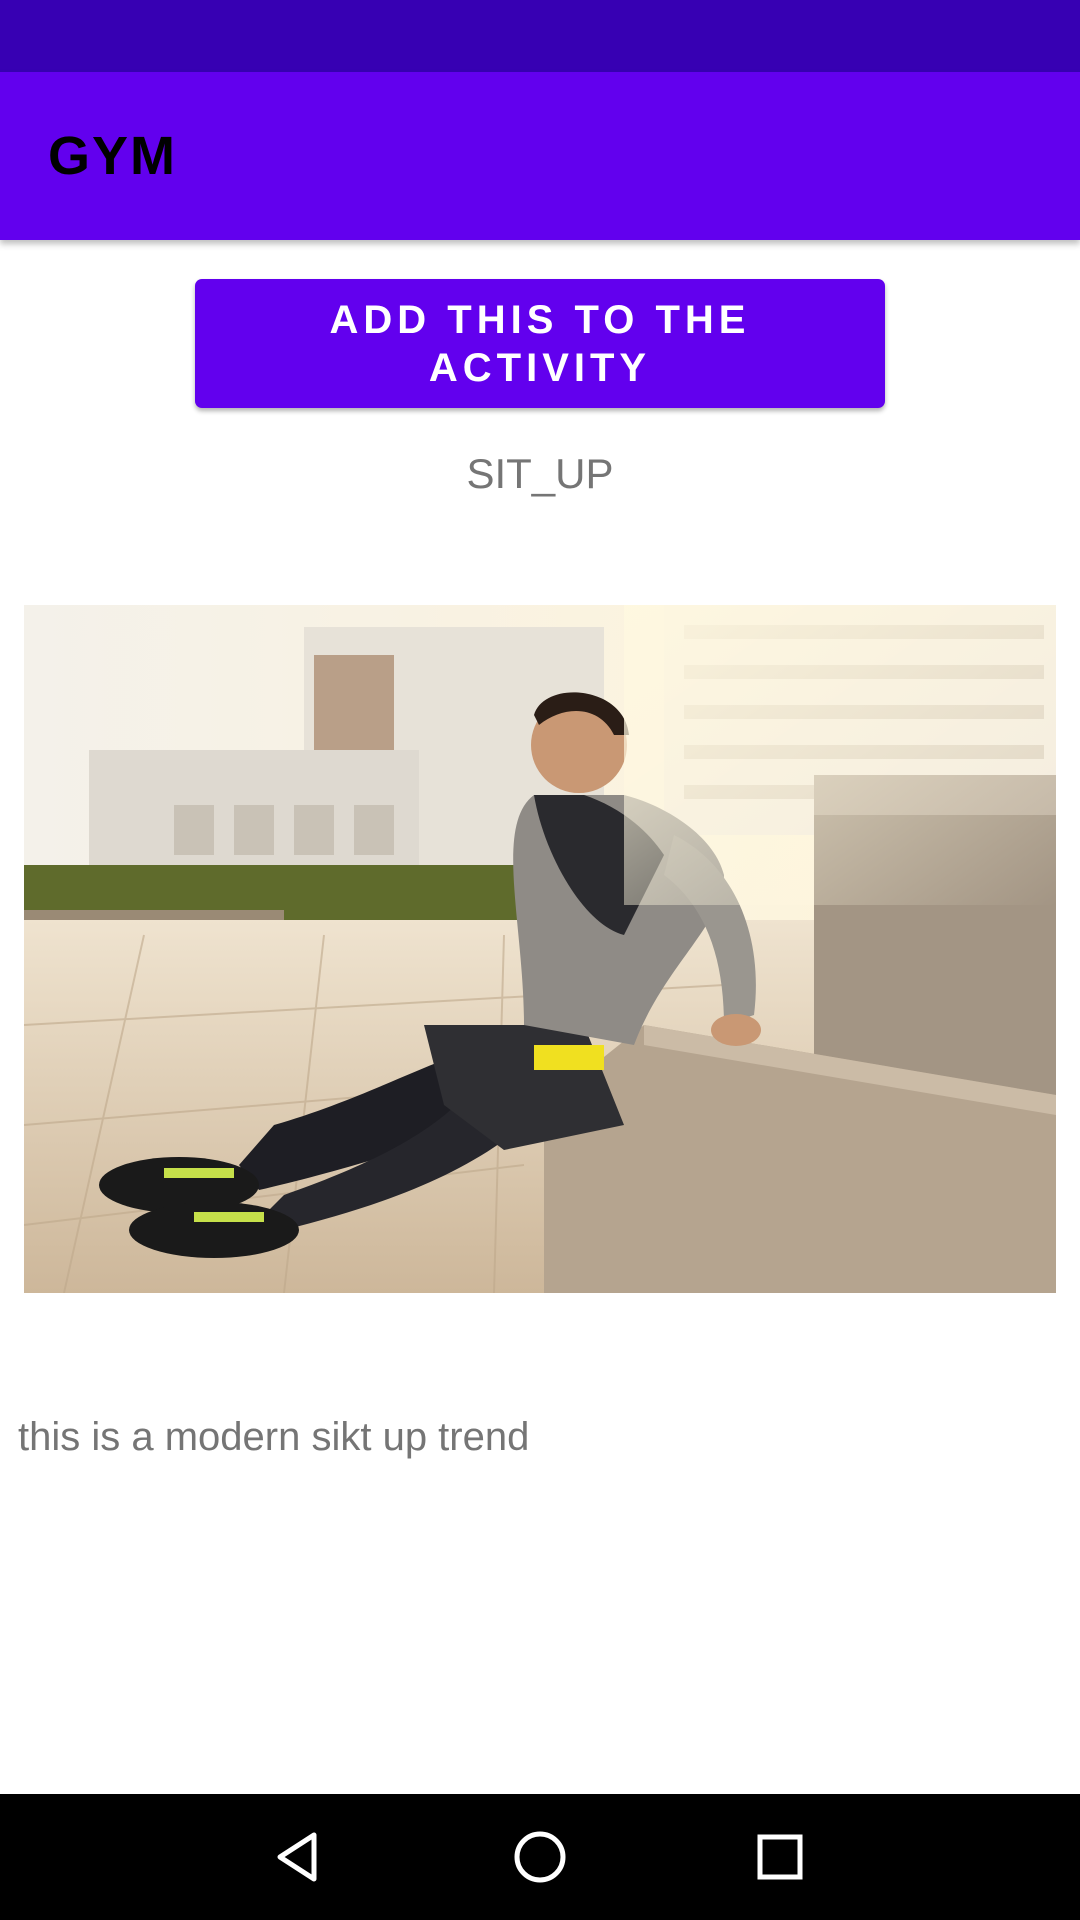 The height and width of the screenshot is (1920, 1080). What do you see at coordinates (274, 1437) in the screenshot?
I see `exercise-description: this is a modern sikt up trend` at bounding box center [274, 1437].